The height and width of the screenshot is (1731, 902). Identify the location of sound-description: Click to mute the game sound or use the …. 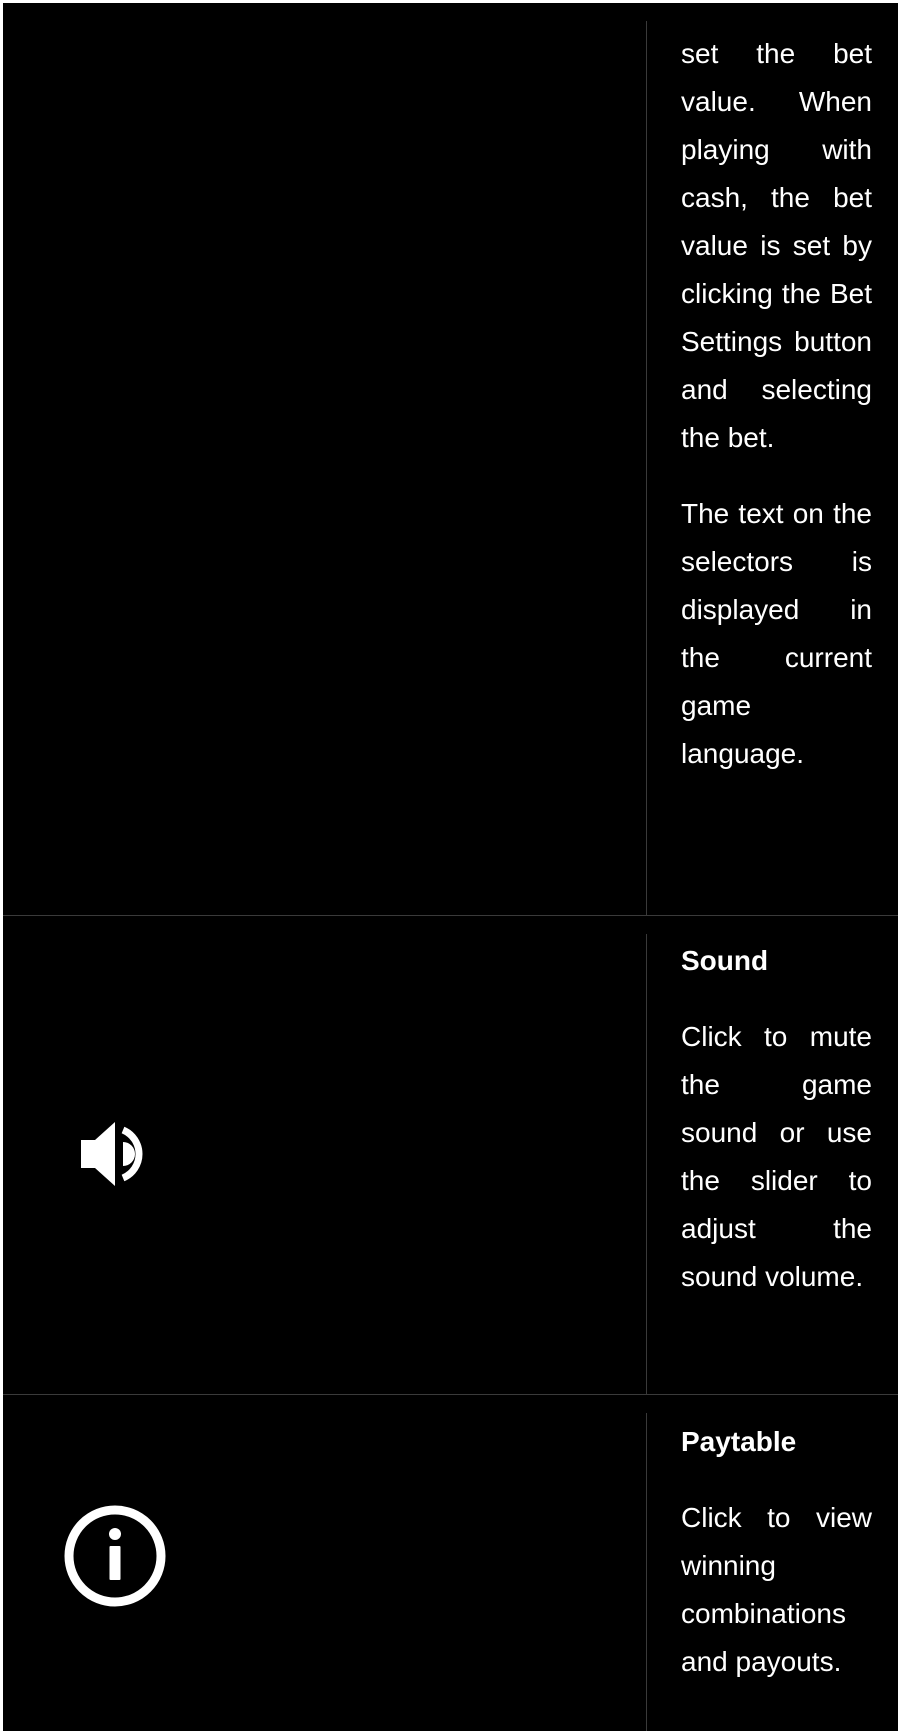
(776, 1156).